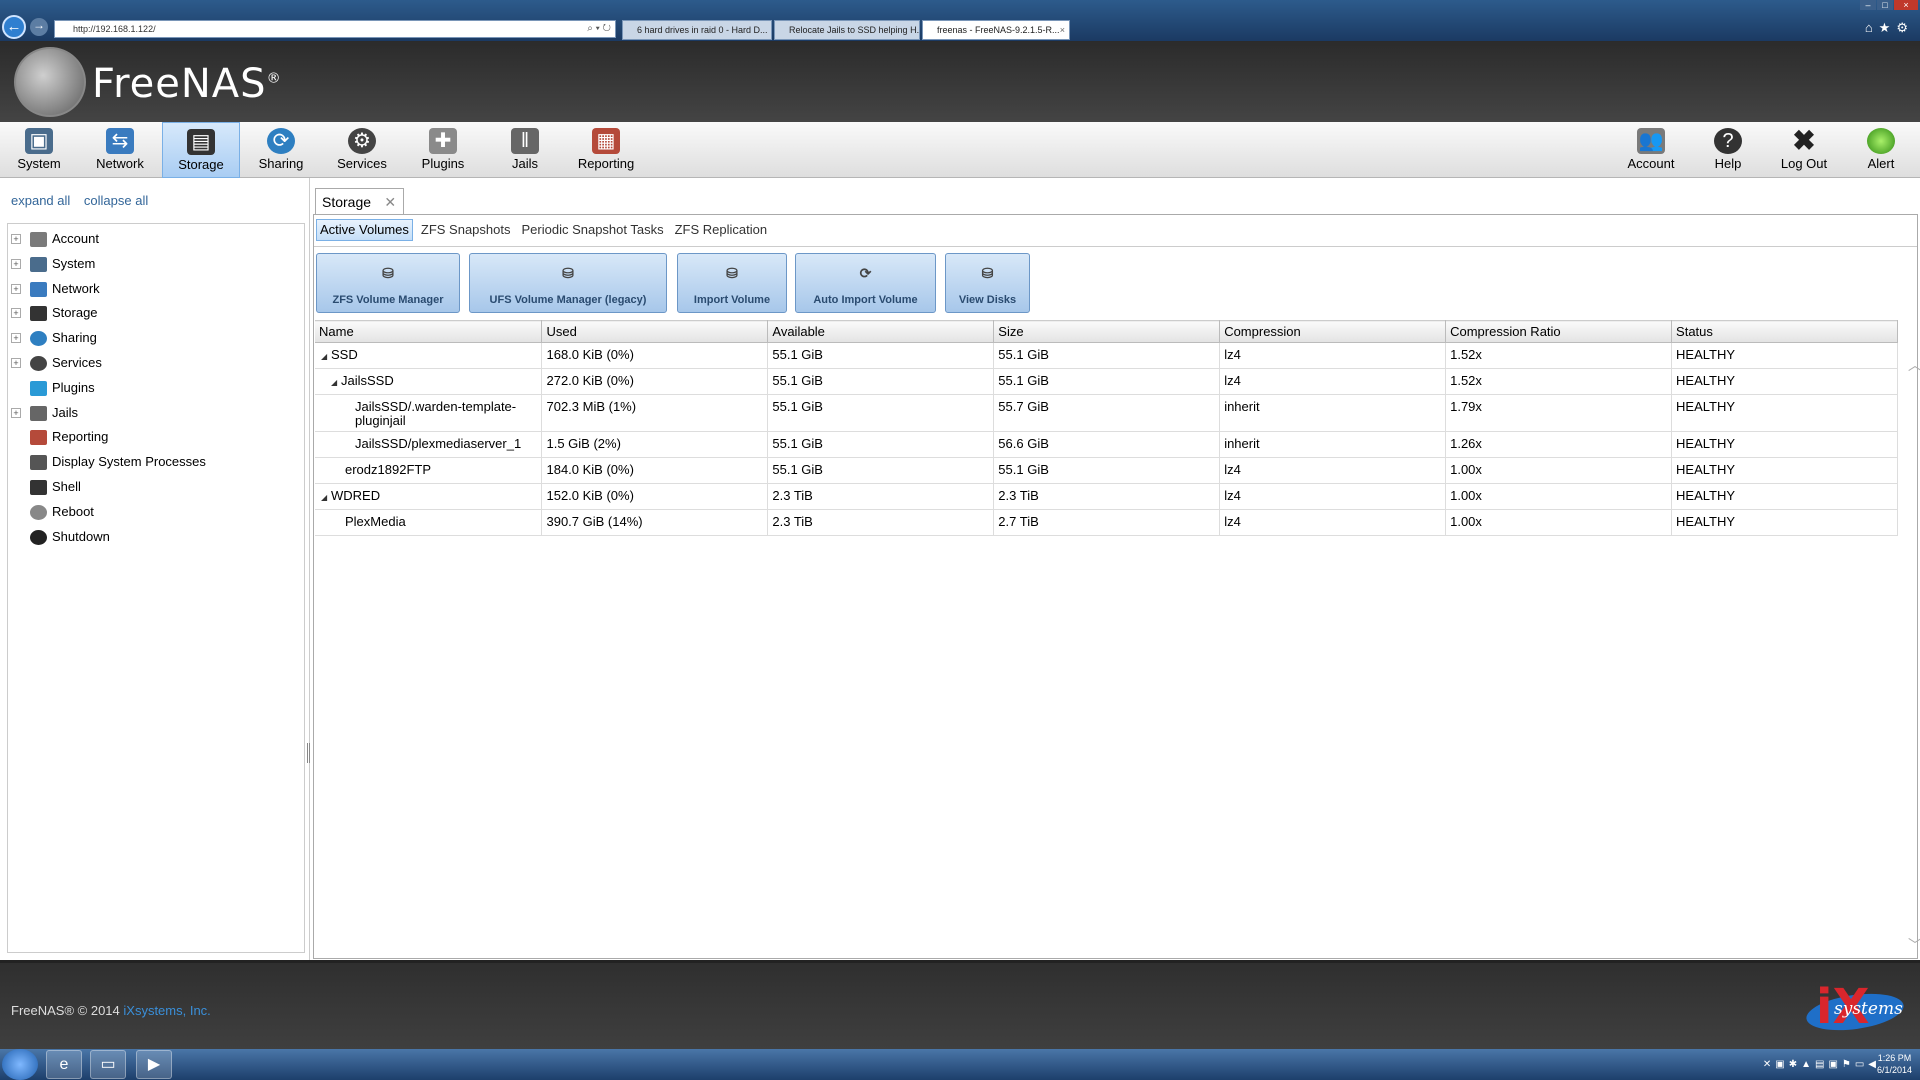  What do you see at coordinates (606, 150) in the screenshot?
I see `toolbar-reporting: ▦ Reporting` at bounding box center [606, 150].